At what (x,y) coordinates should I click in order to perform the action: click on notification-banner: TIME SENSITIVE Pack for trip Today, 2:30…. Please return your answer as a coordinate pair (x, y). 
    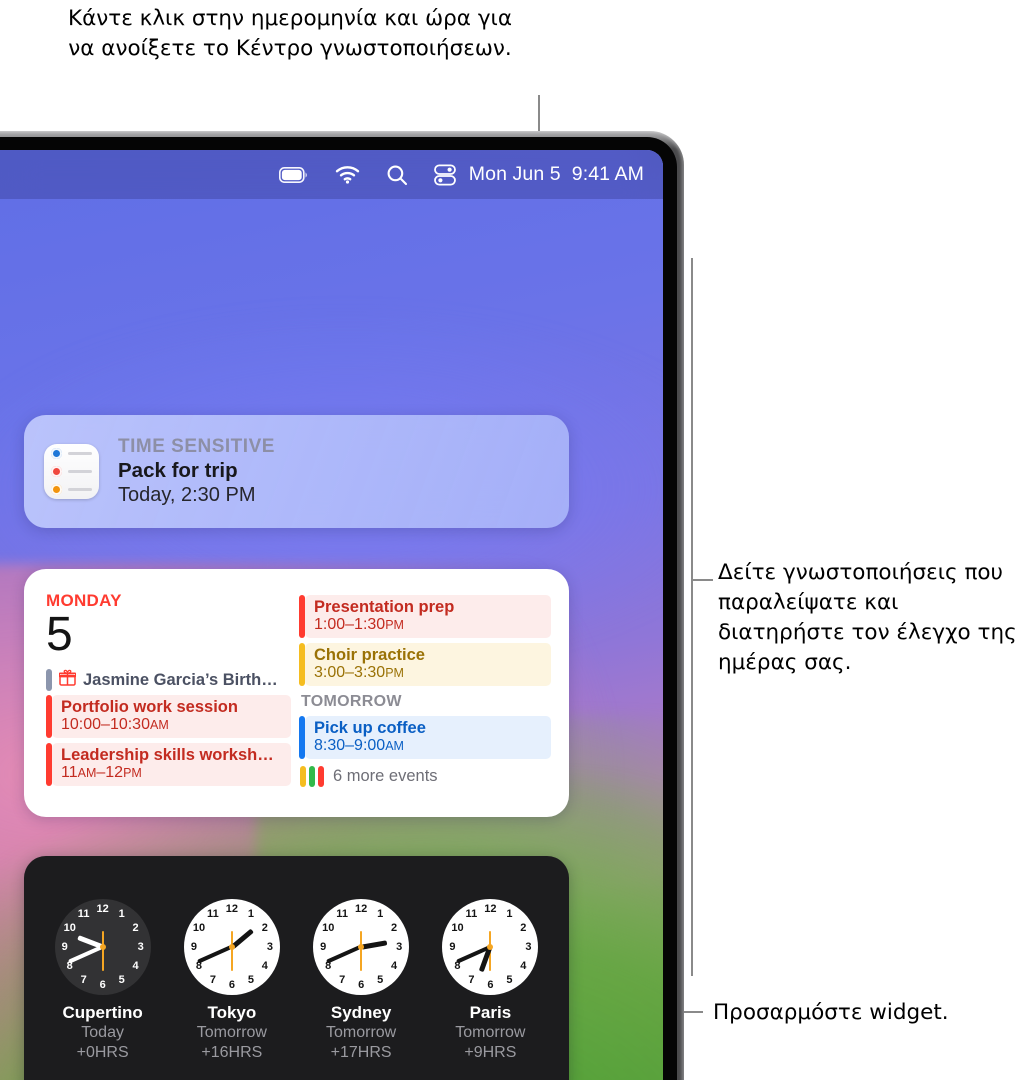
    Looking at the image, I should click on (296, 471).